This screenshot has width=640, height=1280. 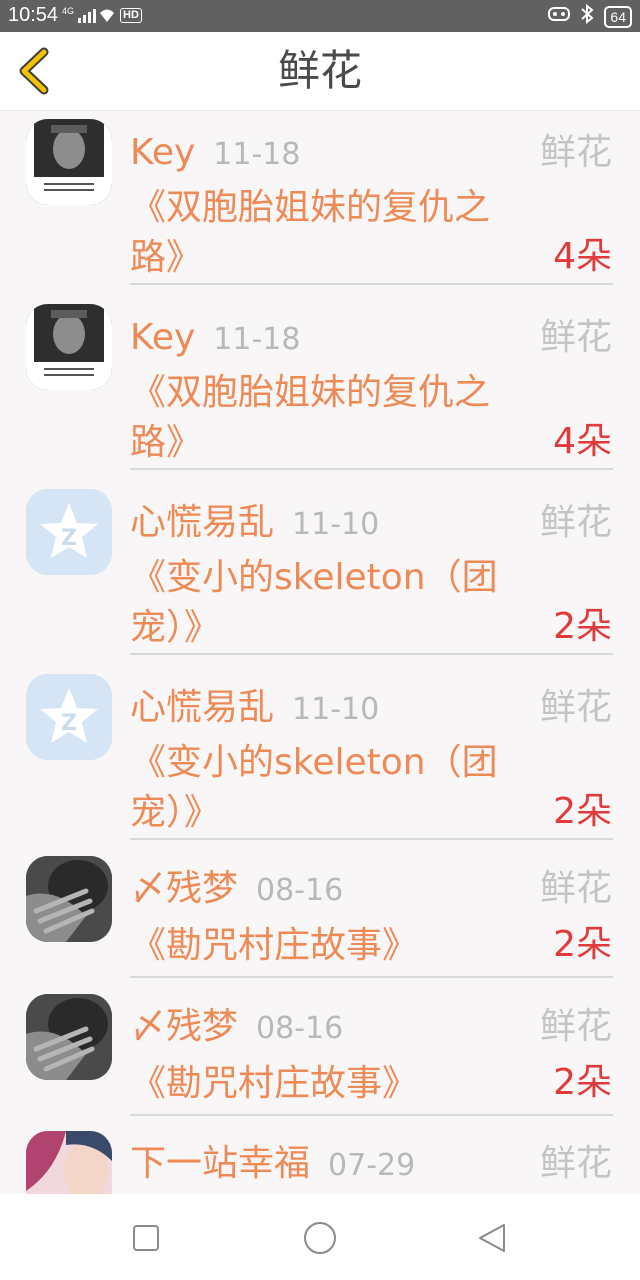 What do you see at coordinates (320, 16) in the screenshot?
I see `status-bar: 10:54 4G HD 64` at bounding box center [320, 16].